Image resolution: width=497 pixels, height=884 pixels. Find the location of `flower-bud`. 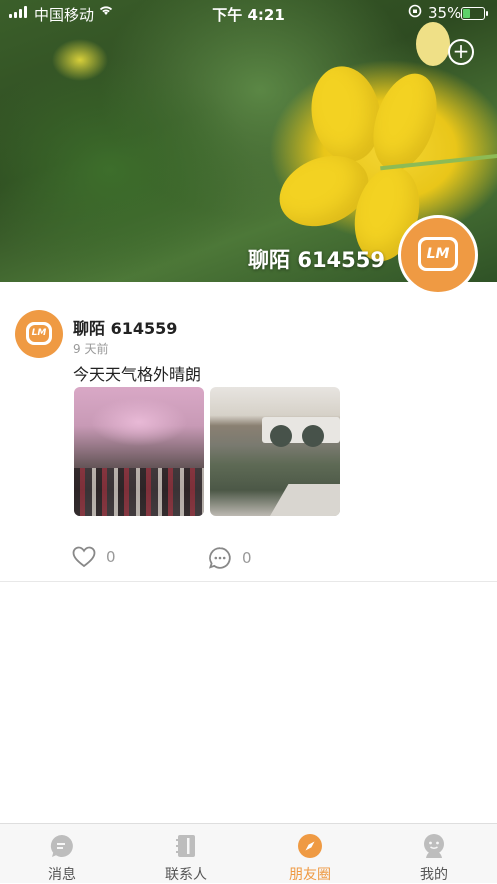

flower-bud is located at coordinates (433, 44).